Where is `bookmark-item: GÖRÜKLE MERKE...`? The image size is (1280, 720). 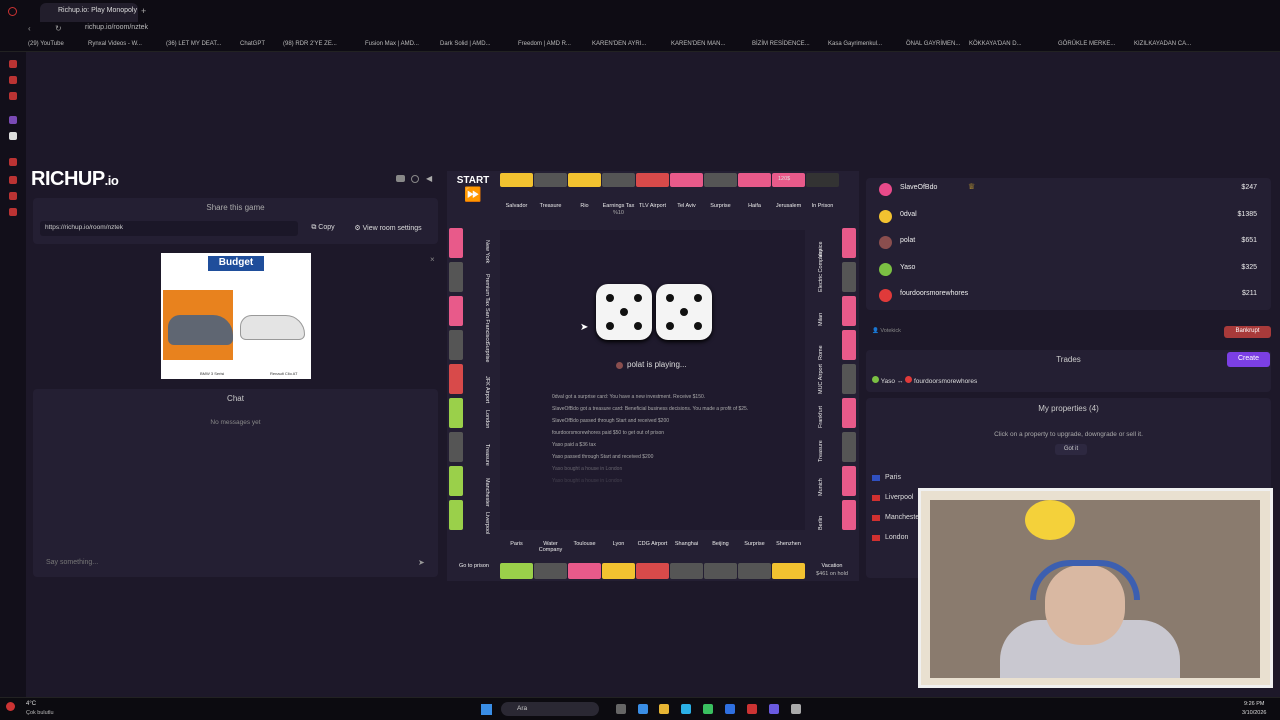
bookmark-item: GÖRÜKLE MERKE... is located at coordinates (1086, 44).